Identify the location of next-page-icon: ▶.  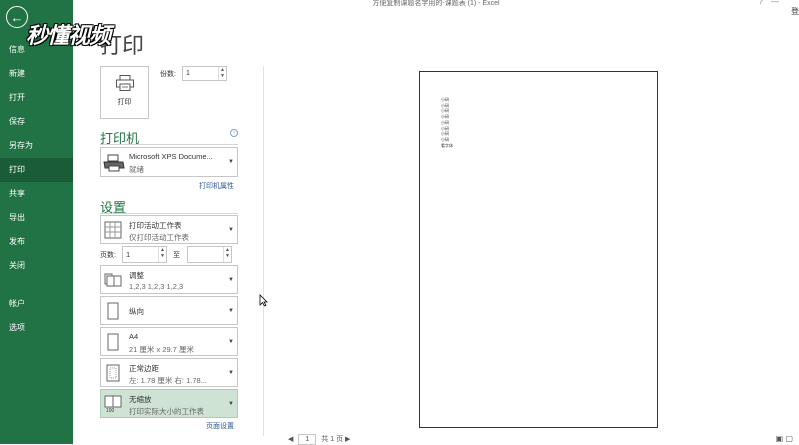
(347, 439).